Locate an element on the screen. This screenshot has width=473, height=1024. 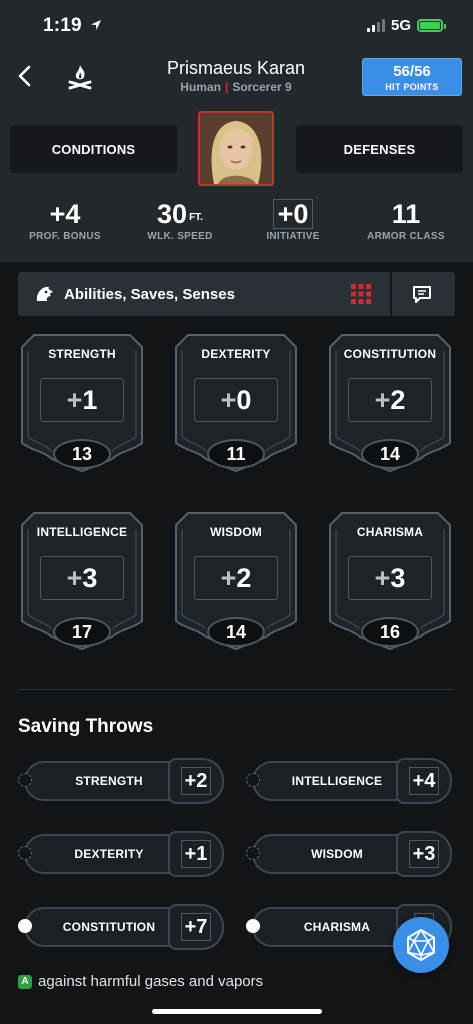
ability-modifier-value: 0 is located at coordinates (244, 399).